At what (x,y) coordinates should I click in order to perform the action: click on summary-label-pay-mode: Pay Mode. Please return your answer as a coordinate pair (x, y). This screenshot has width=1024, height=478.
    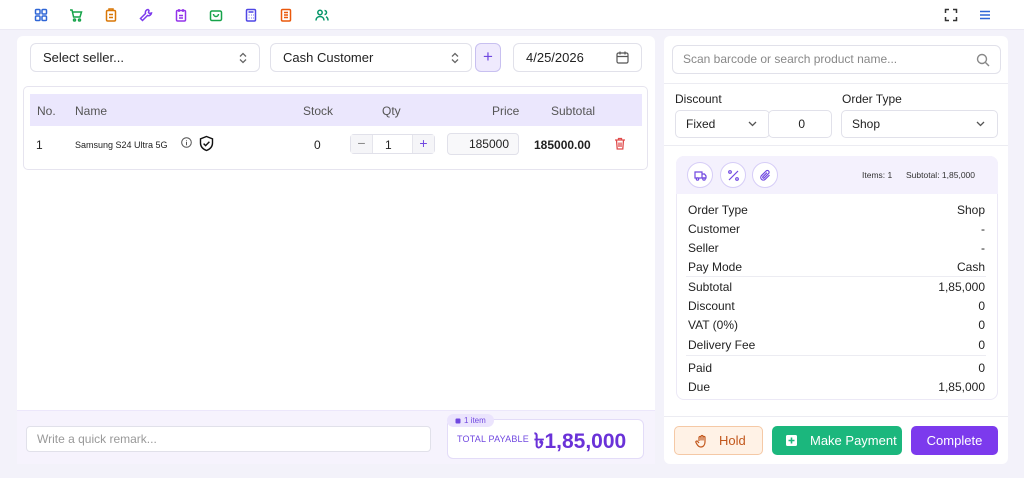
    Looking at the image, I should click on (715, 267).